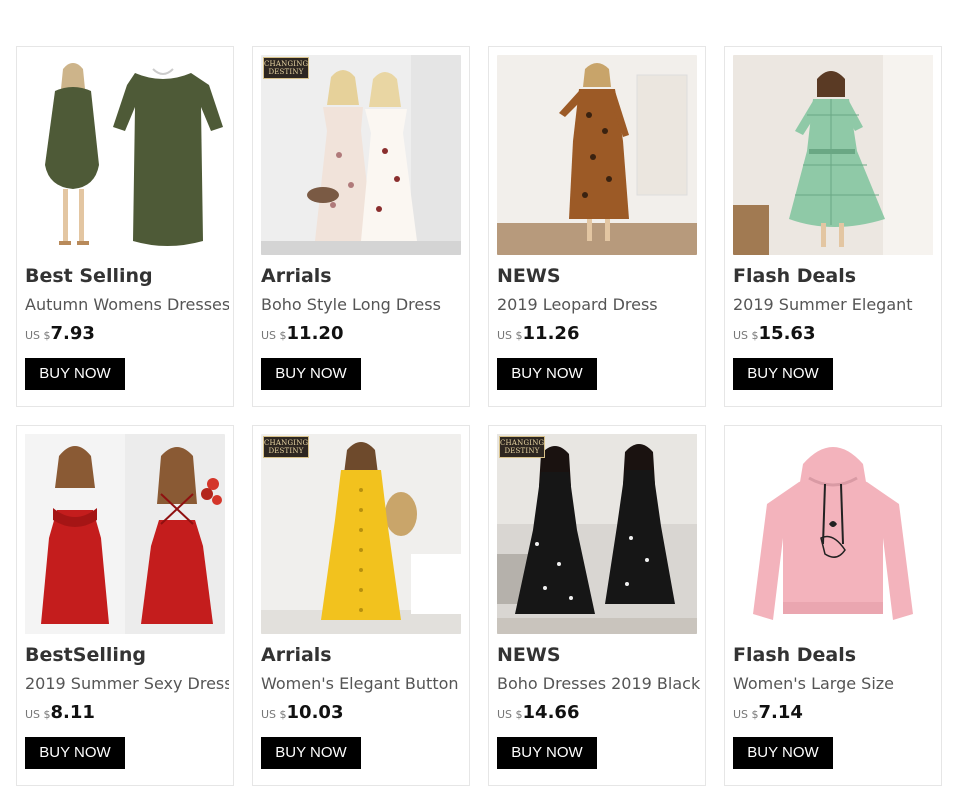  Describe the element at coordinates (363, 304) in the screenshot. I see `product-title: Boho Style Long Dress` at that location.